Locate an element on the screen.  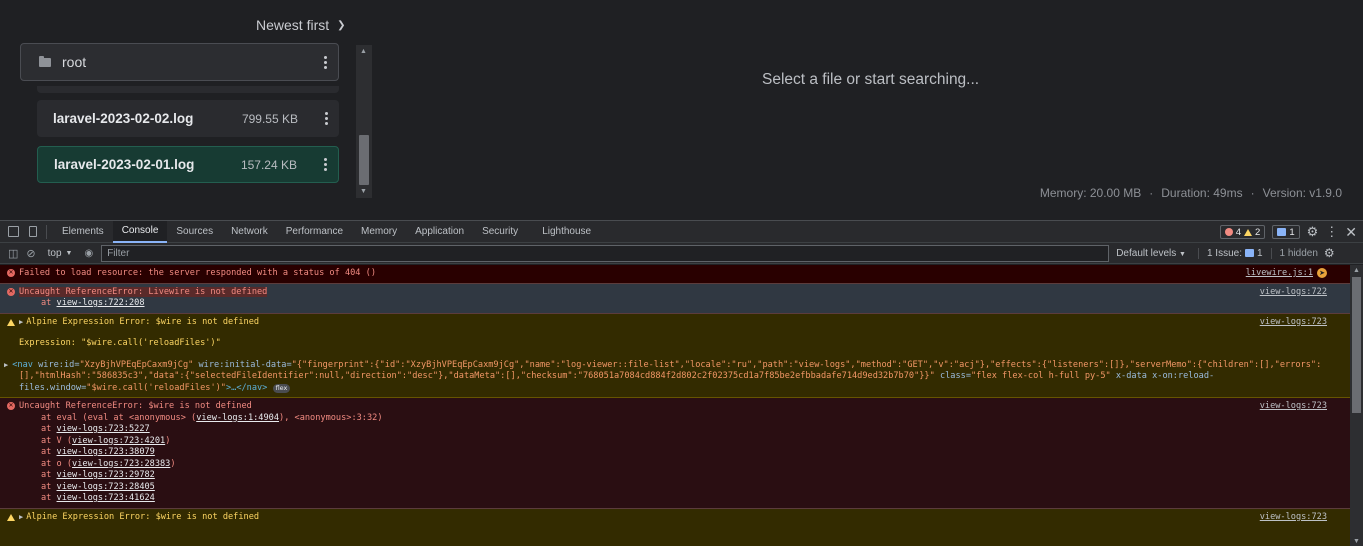
stack-frame: at view-logs:723:41624 is located at coordinates (684, 499).